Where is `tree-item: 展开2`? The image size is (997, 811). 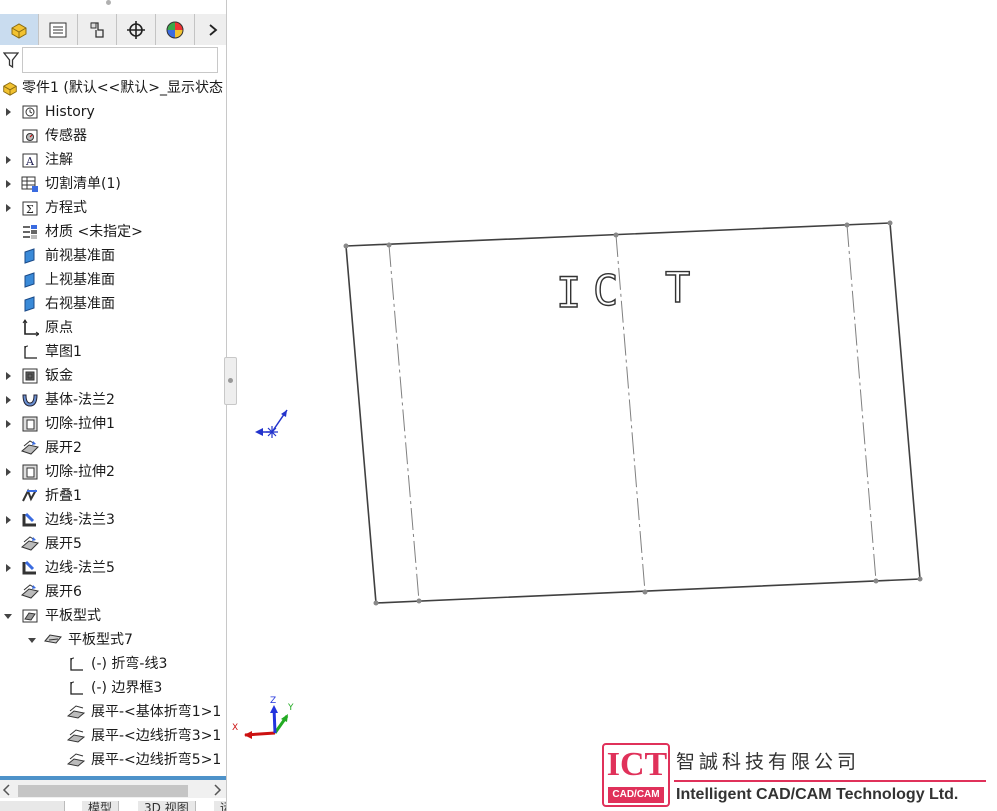 tree-item: 展开2 is located at coordinates (113, 448).